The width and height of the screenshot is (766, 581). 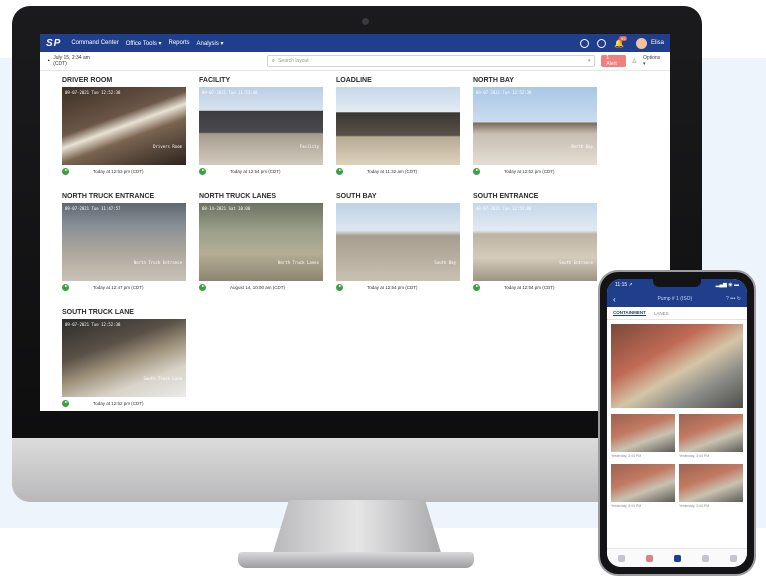 I want to click on notification-badge: 99, so click(x=623, y=38).